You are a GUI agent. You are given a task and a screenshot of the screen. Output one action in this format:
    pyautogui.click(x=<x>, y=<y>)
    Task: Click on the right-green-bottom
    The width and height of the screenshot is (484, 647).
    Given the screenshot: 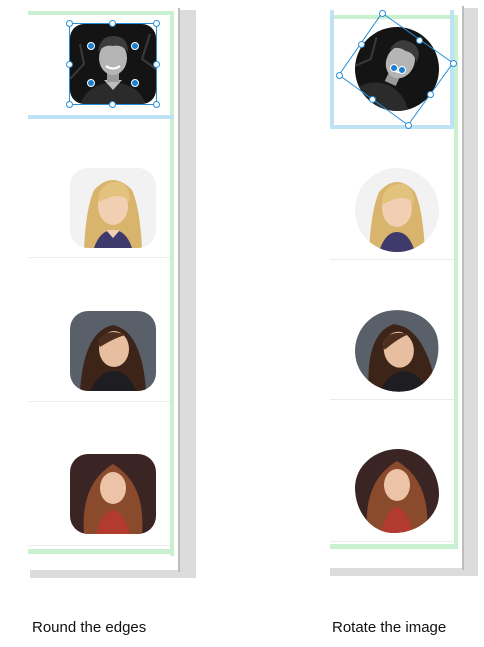 What is the action you would take?
    pyautogui.click(x=394, y=546)
    